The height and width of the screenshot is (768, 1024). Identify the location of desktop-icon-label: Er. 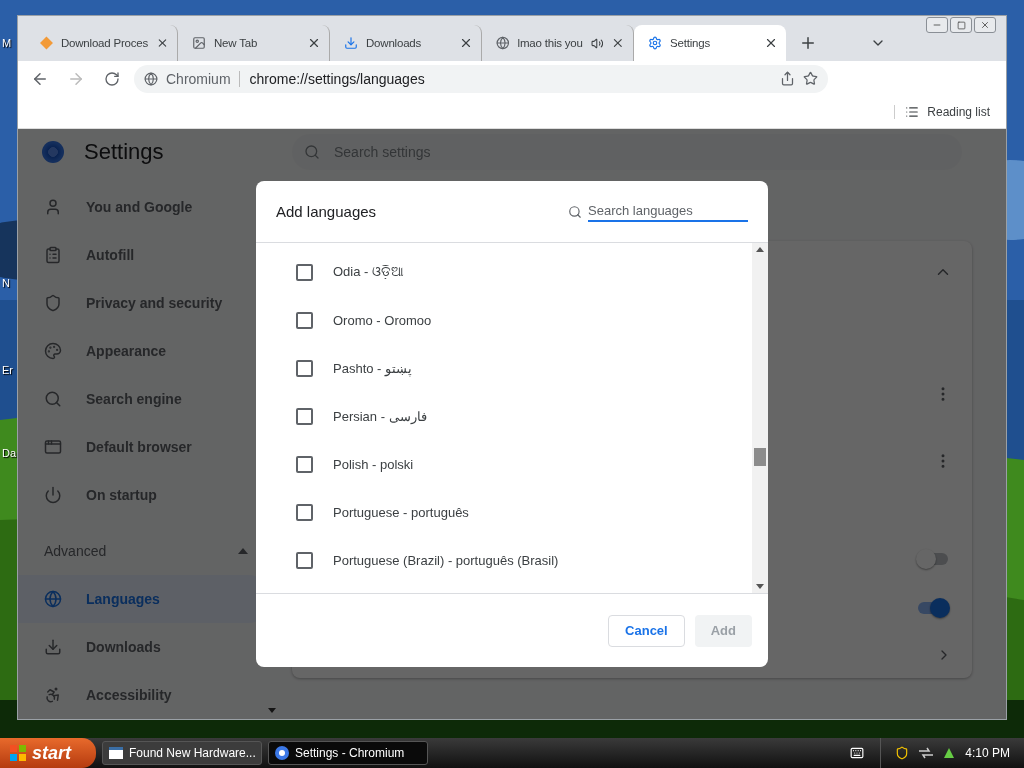
(7, 370).